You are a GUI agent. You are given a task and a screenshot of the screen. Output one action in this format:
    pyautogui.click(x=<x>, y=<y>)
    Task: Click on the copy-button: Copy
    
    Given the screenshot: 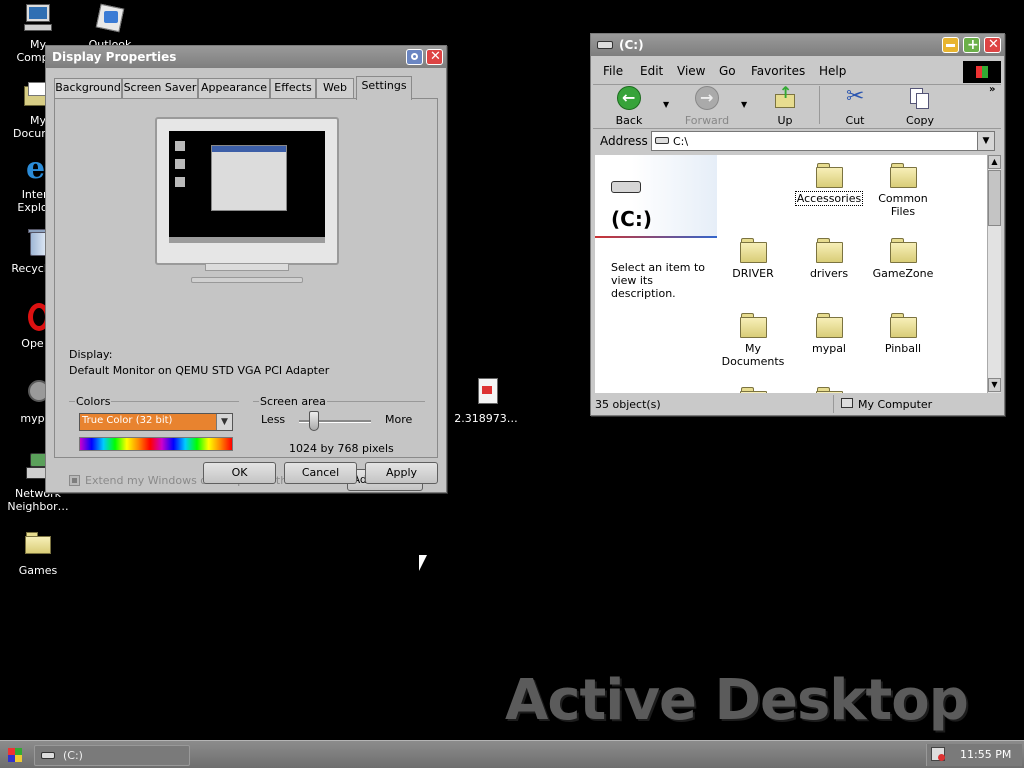 What is the action you would take?
    pyautogui.click(x=920, y=106)
    